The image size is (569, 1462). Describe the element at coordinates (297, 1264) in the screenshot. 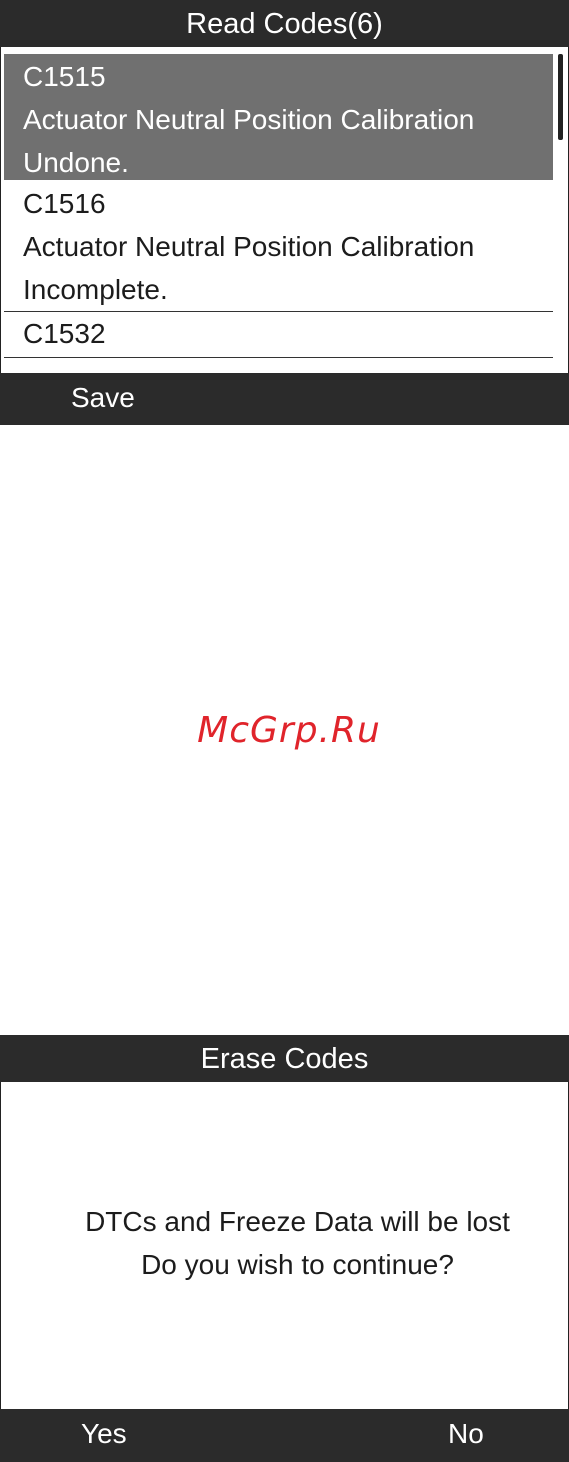

I see `dialog-message-line: Do you wish to continue?` at that location.